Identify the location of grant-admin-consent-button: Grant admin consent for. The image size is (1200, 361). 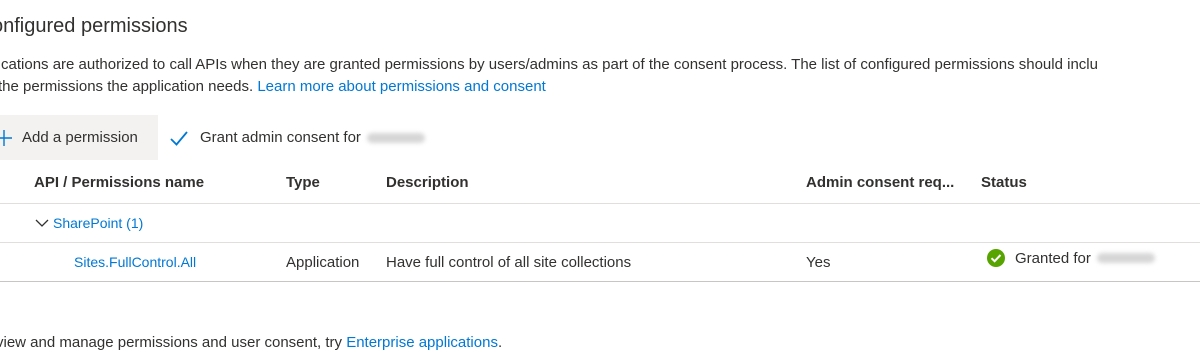
(296, 137).